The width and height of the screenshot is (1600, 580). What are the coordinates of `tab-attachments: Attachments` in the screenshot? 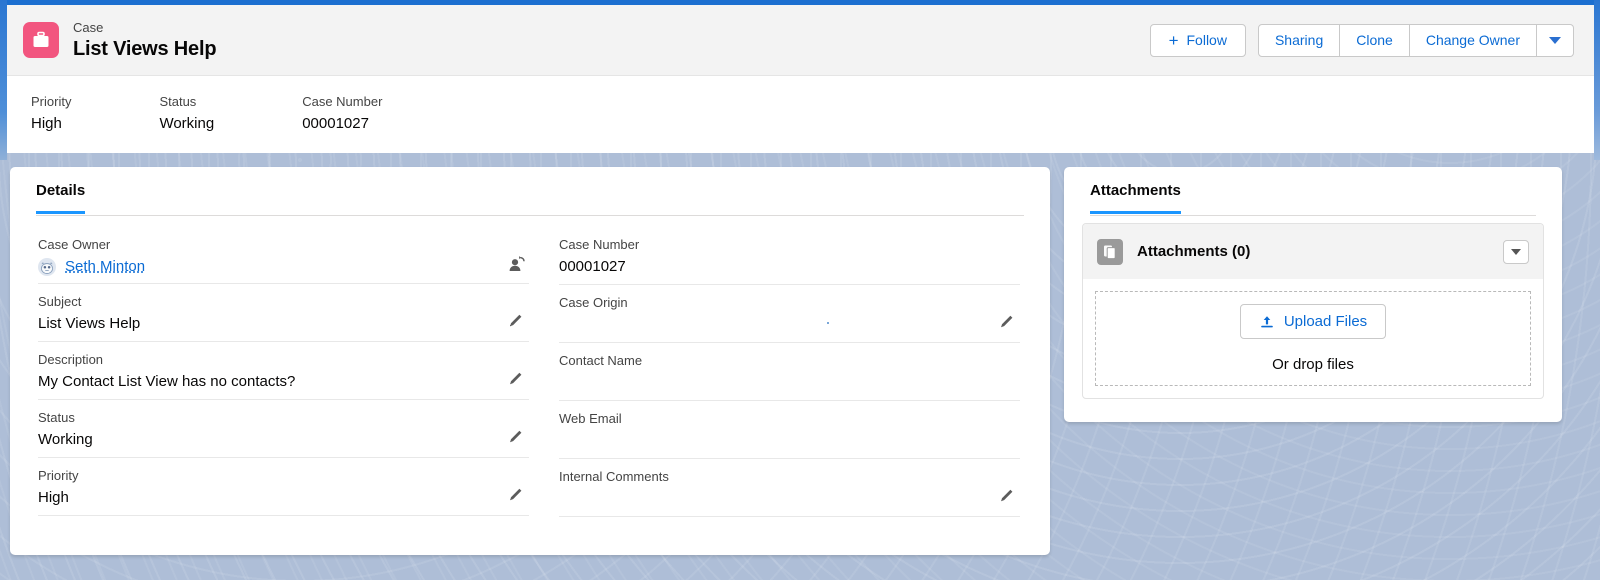 It's located at (1135, 190).